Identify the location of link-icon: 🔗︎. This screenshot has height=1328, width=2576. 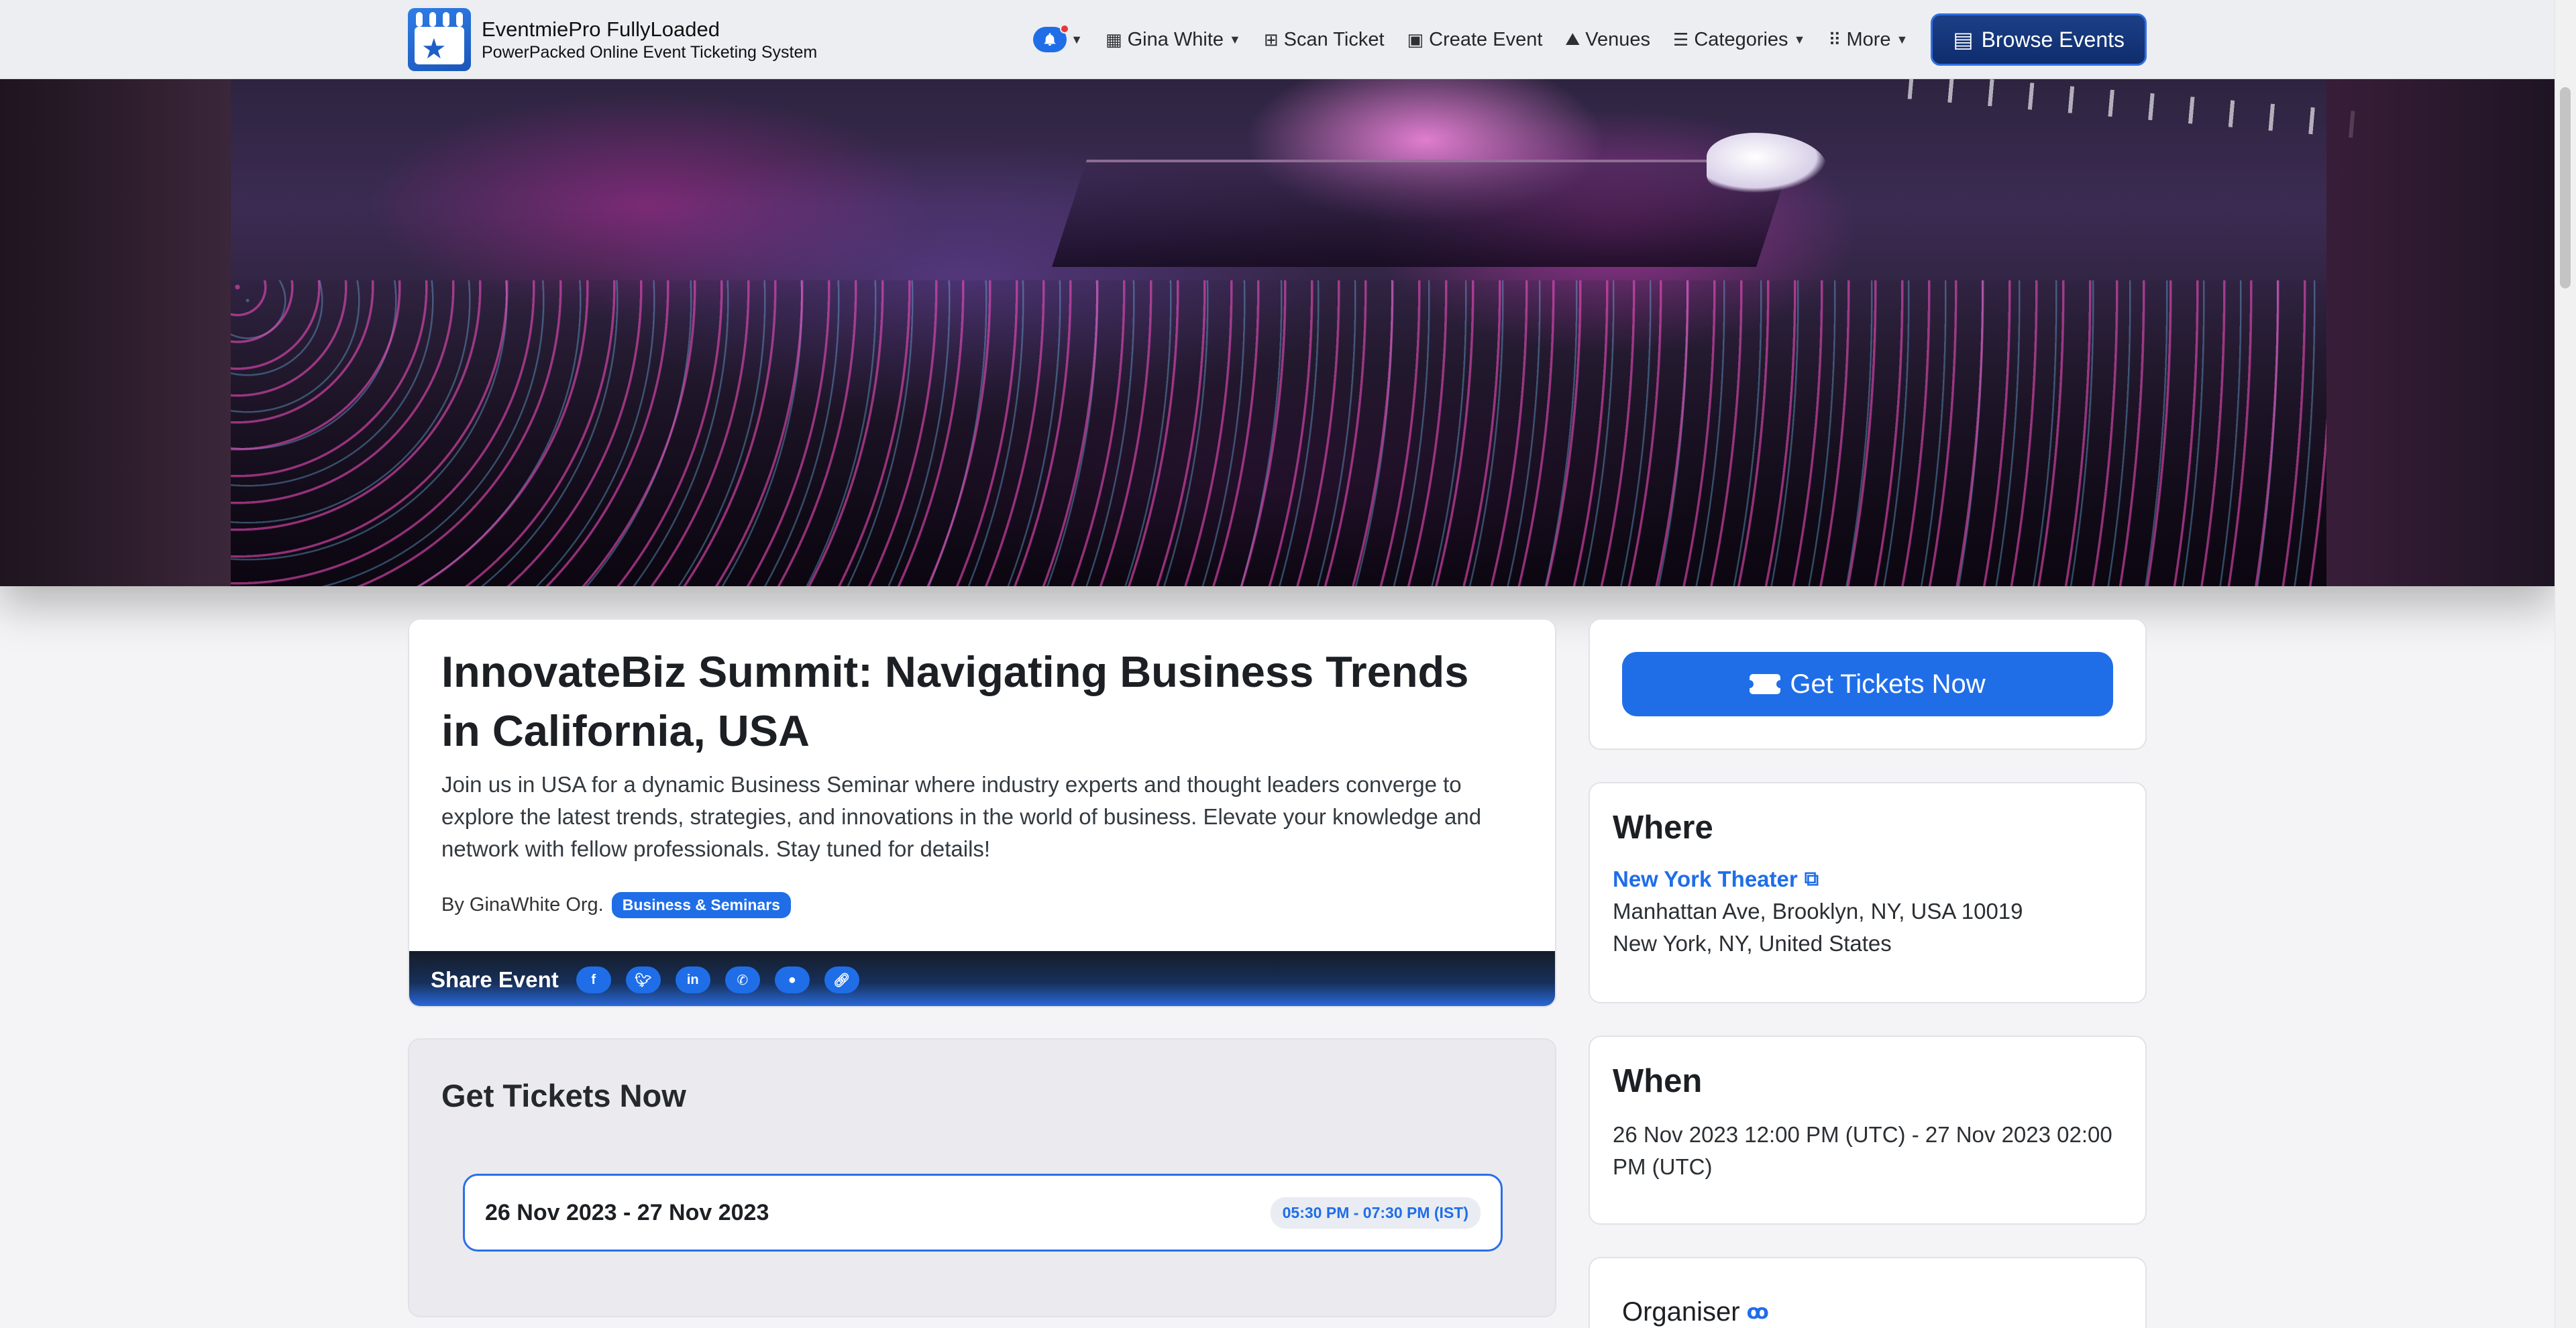
(842, 981).